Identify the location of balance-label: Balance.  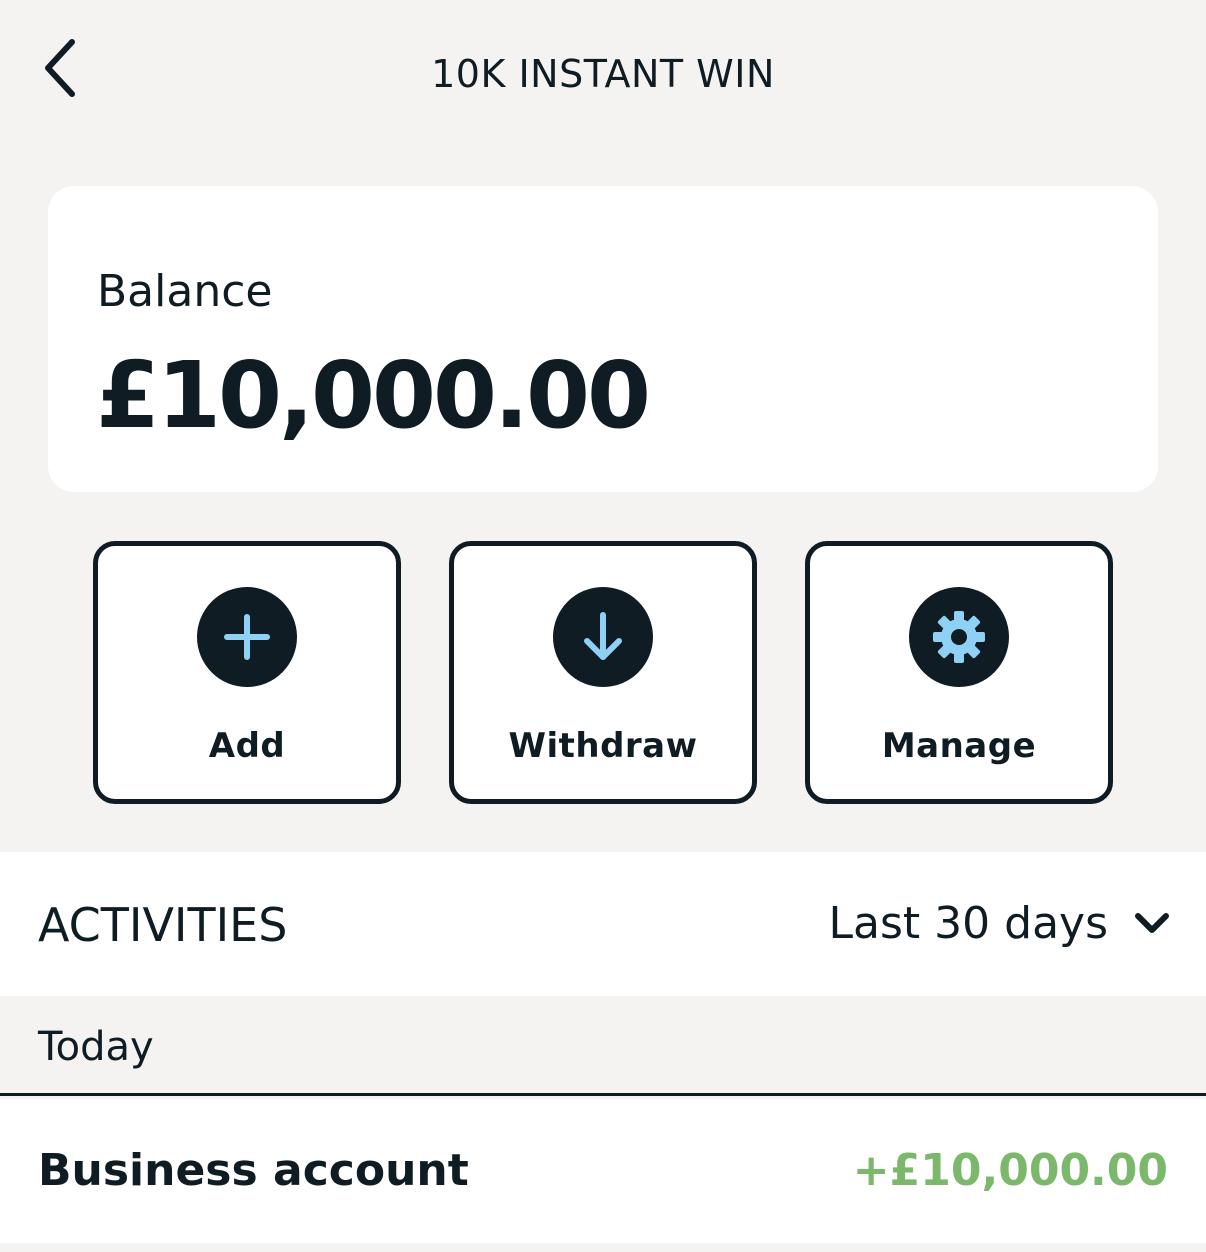
(185, 291).